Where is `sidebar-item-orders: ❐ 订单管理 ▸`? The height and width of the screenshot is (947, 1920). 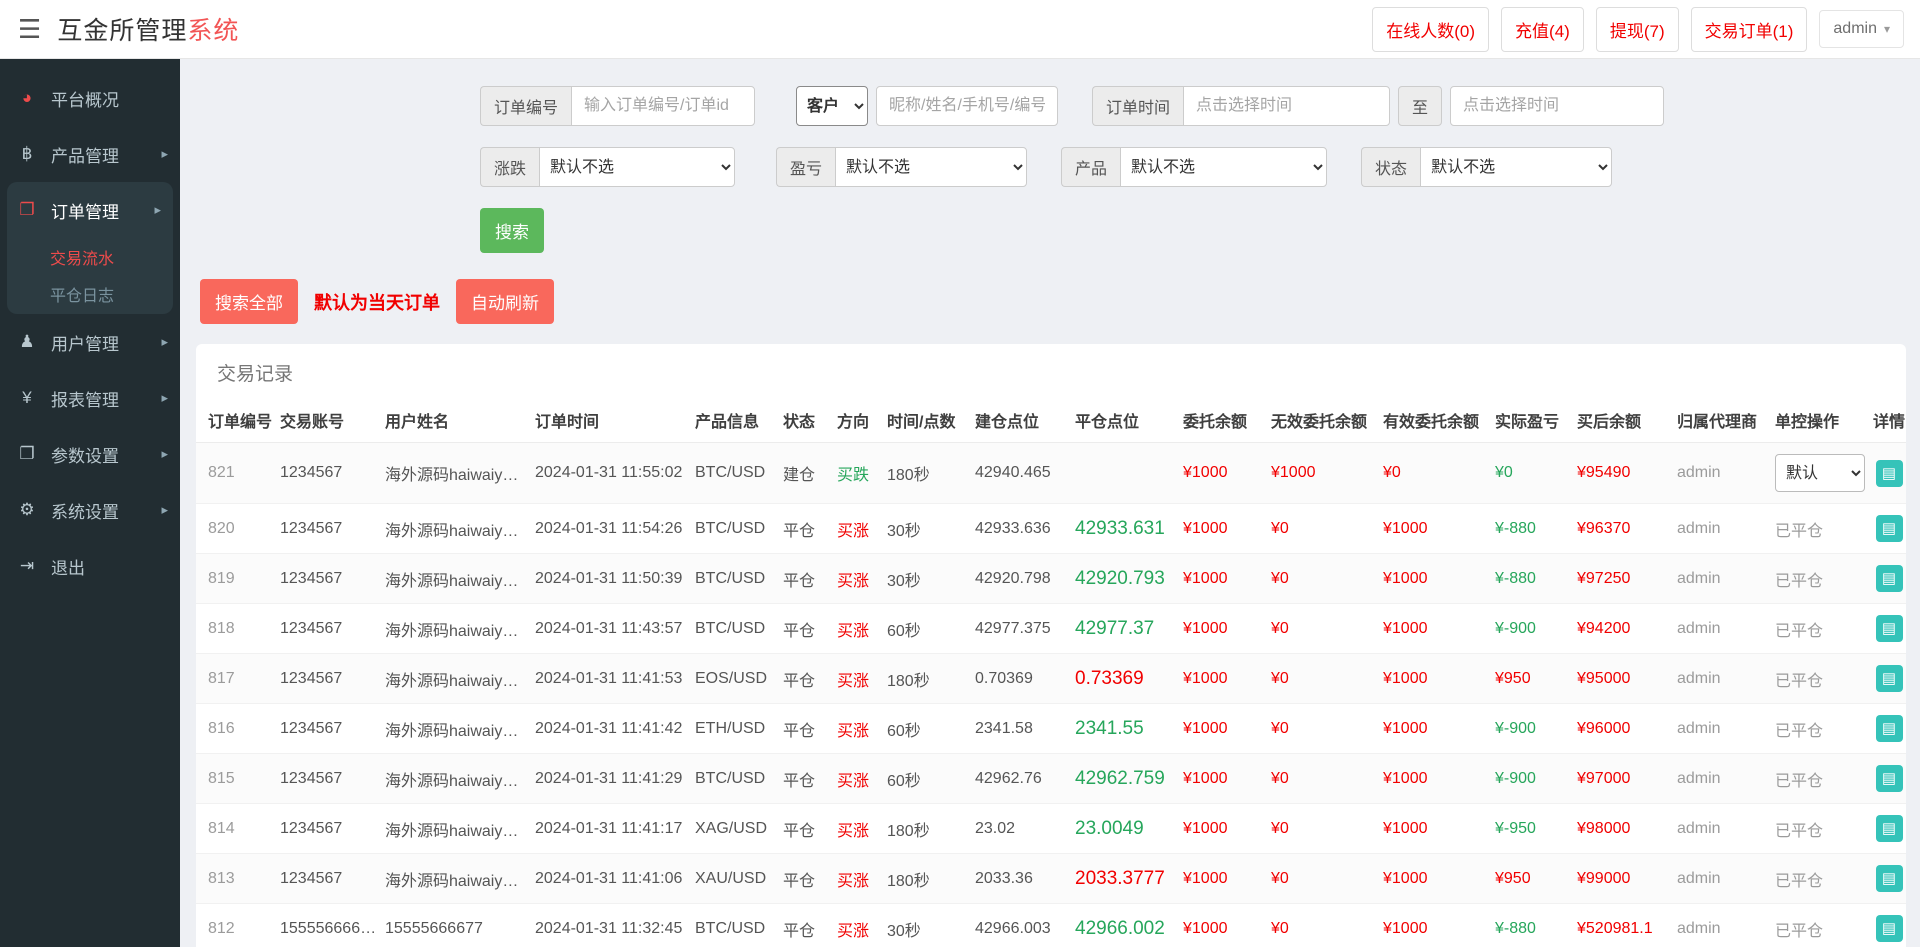
sidebar-item-orders: ❐ 订单管理 ▸ is located at coordinates (90, 210).